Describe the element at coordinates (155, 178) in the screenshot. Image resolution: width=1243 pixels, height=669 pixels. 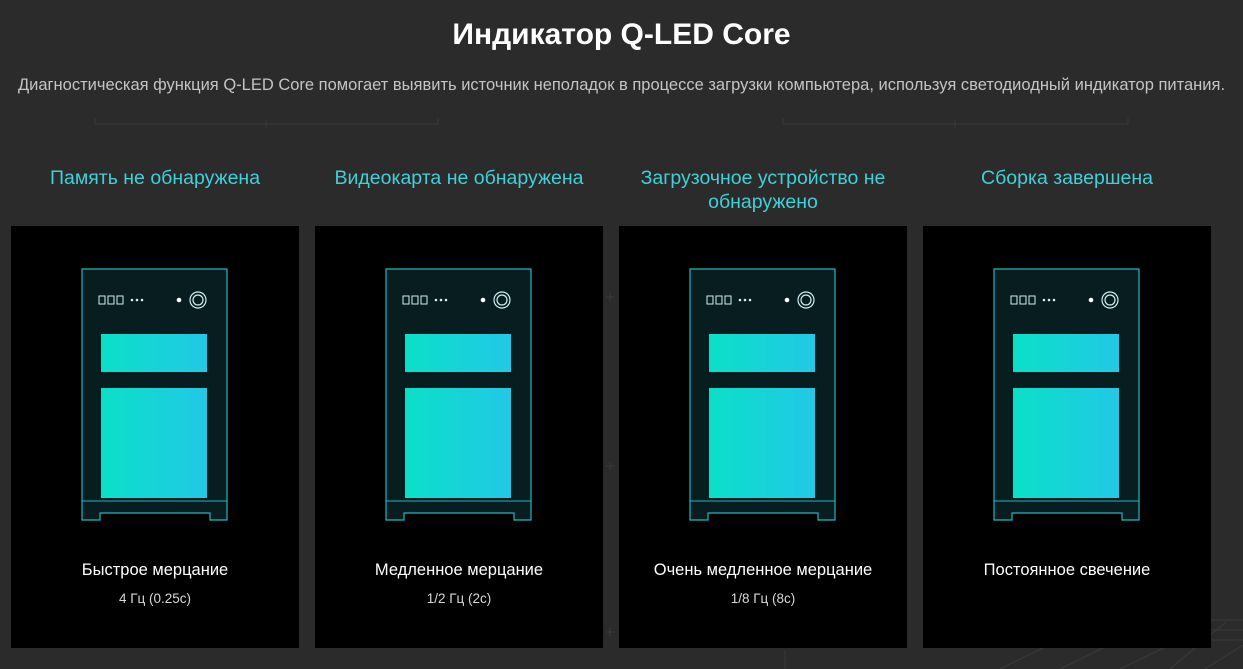
I see `card-heading: Память не обнаружена` at that location.